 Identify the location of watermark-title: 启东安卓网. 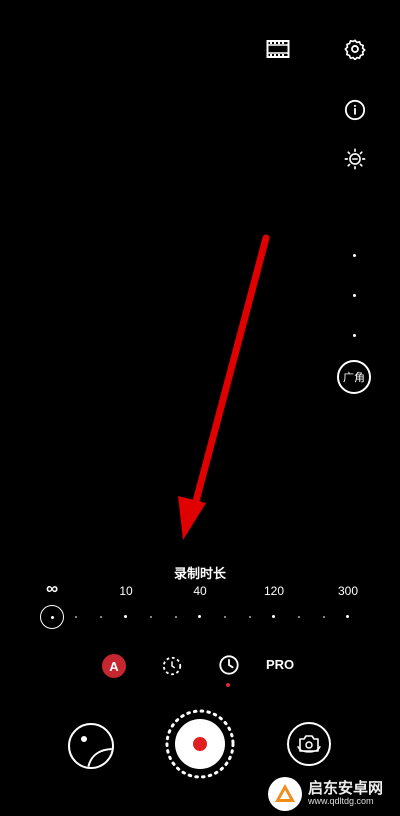
(346, 789).